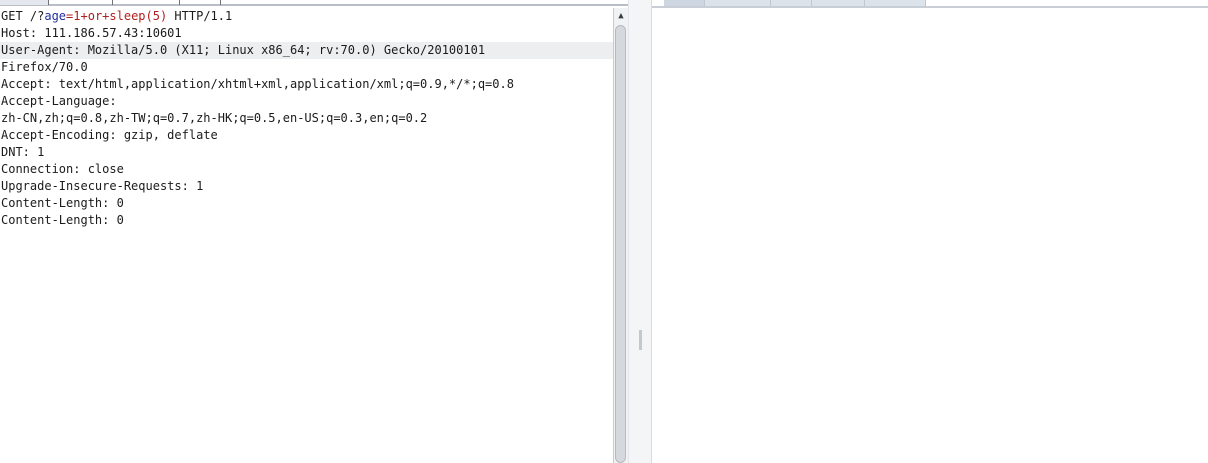 The image size is (1208, 463). What do you see at coordinates (314, 3) in the screenshot?
I see `request-tab-strip` at bounding box center [314, 3].